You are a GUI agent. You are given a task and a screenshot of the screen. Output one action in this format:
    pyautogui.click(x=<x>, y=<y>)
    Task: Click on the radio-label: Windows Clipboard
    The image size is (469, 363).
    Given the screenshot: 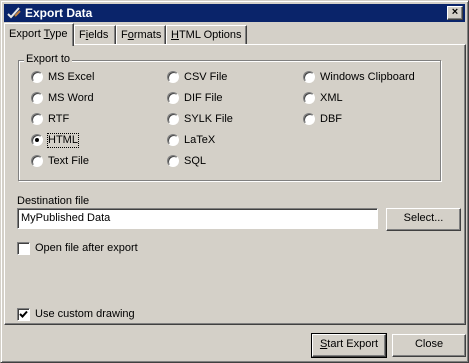 What is the action you would take?
    pyautogui.click(x=367, y=77)
    